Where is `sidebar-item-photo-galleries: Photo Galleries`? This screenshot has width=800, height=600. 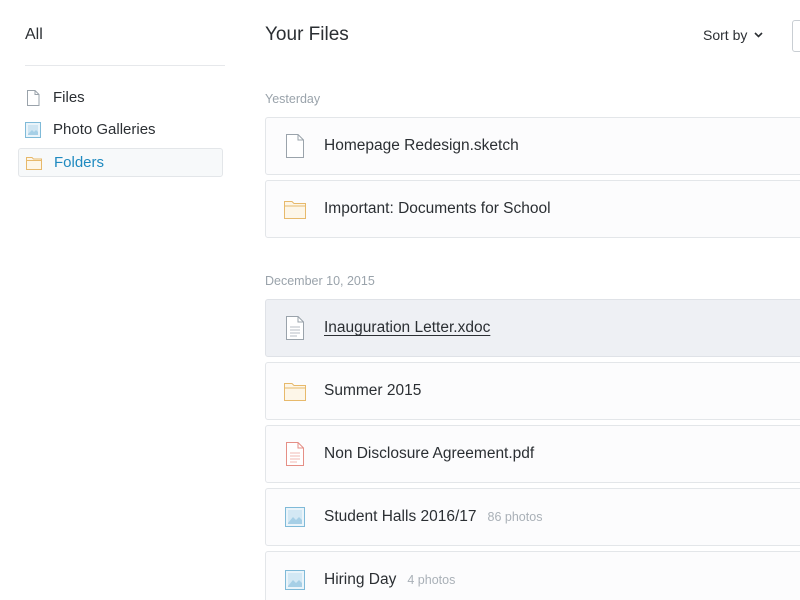
sidebar-item-photo-galleries: Photo Galleries is located at coordinates (120, 129).